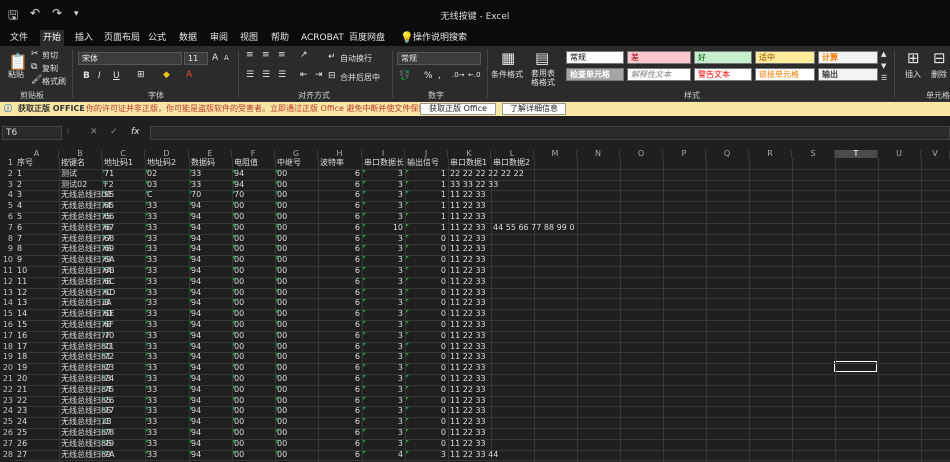 The image size is (950, 462). What do you see at coordinates (50, 55) in the screenshot?
I see `cut-button: 剪切` at bounding box center [50, 55].